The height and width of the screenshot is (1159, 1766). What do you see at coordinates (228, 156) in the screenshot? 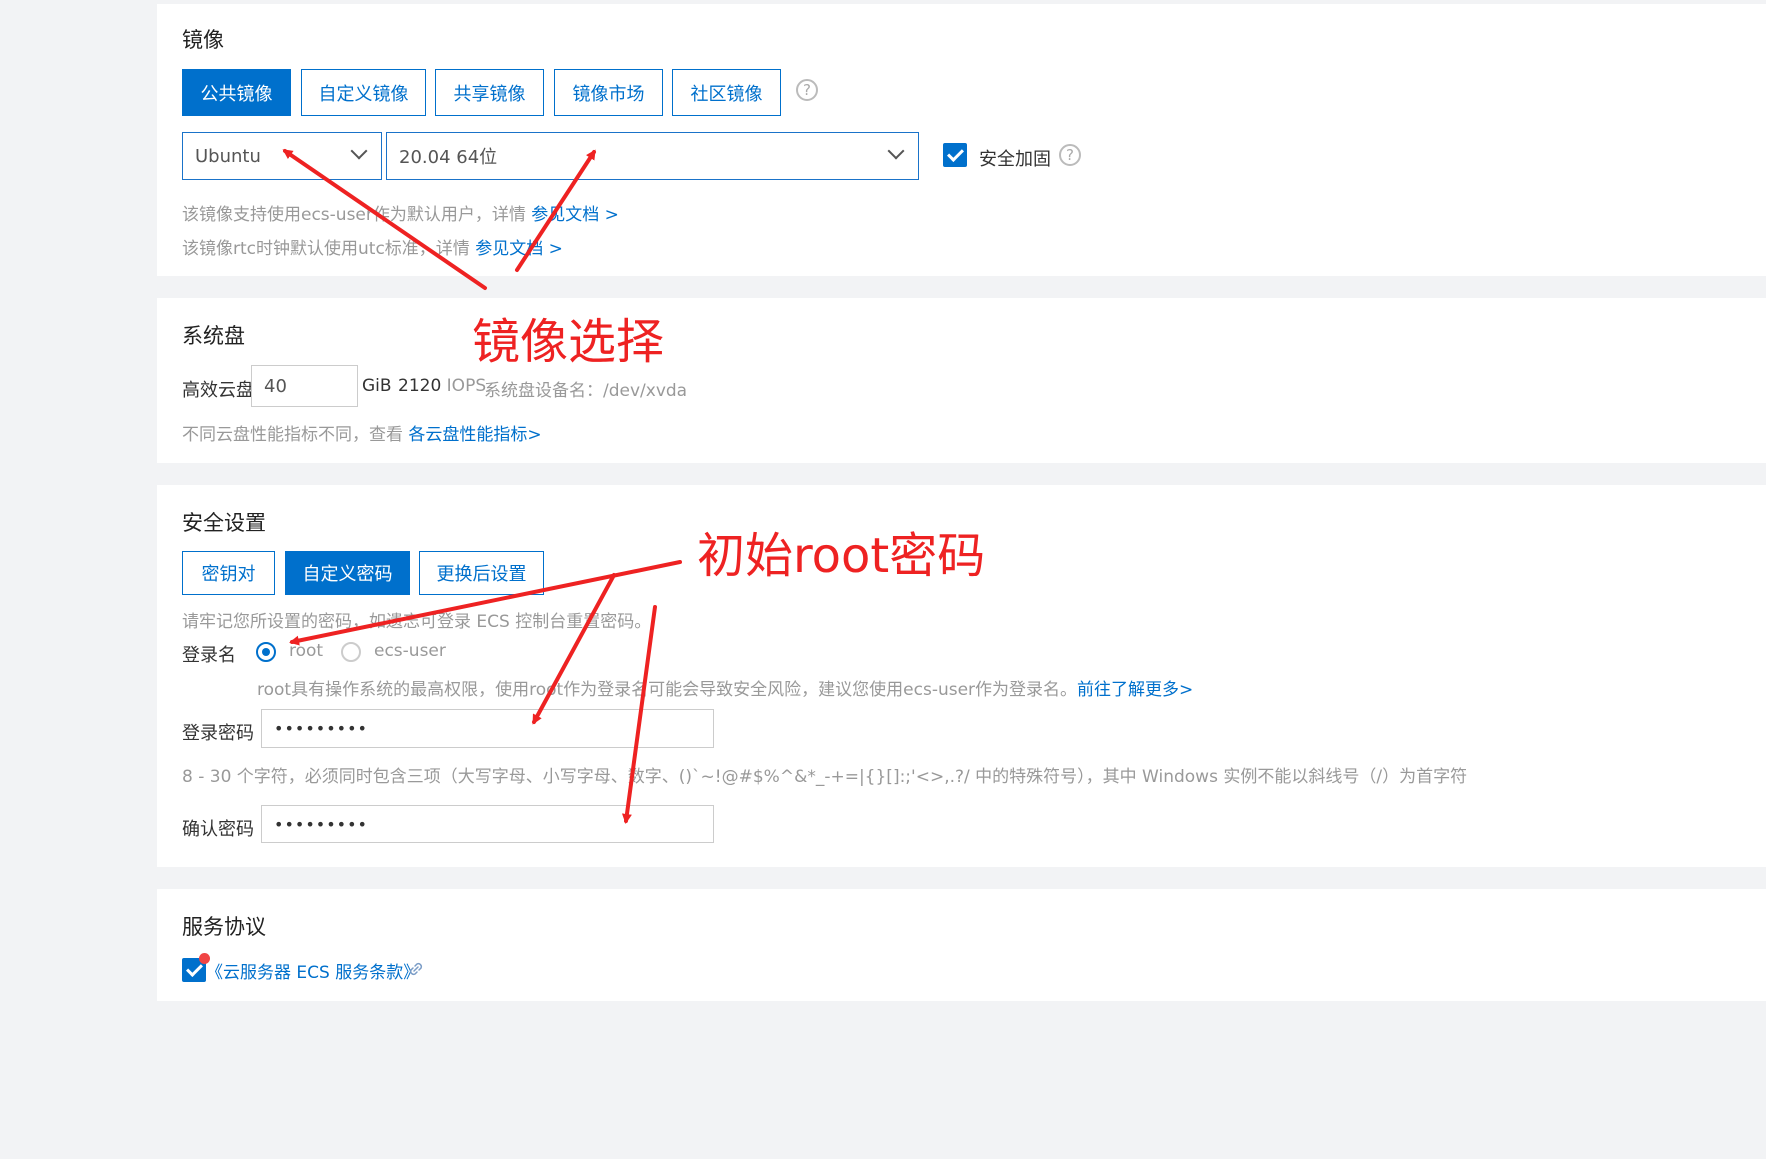
I see `os-select-value: Ubuntu` at bounding box center [228, 156].